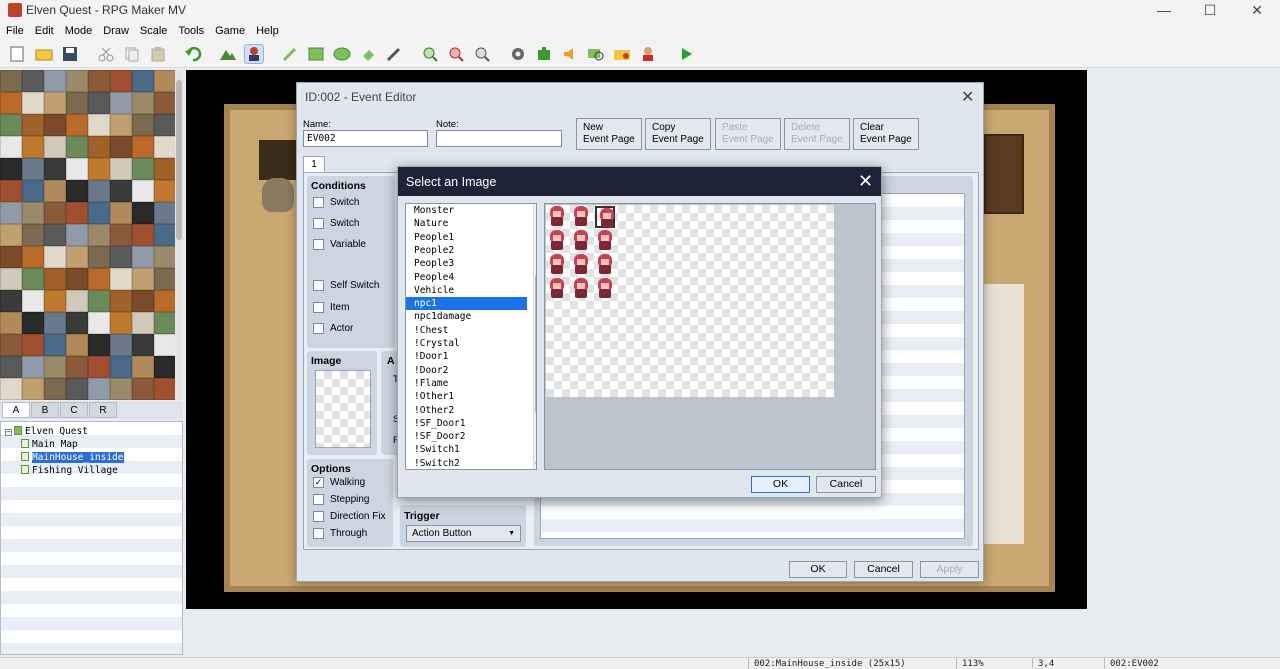 The height and width of the screenshot is (669, 1280). Describe the element at coordinates (535, 344) in the screenshot. I see `file-list-scroll-thumb` at that location.